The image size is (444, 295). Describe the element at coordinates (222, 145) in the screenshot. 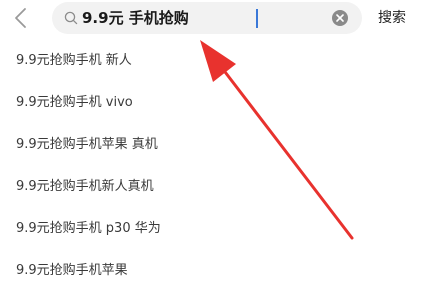

I see `suggestion-item: 9.9元抢购手机苹果 真机` at that location.